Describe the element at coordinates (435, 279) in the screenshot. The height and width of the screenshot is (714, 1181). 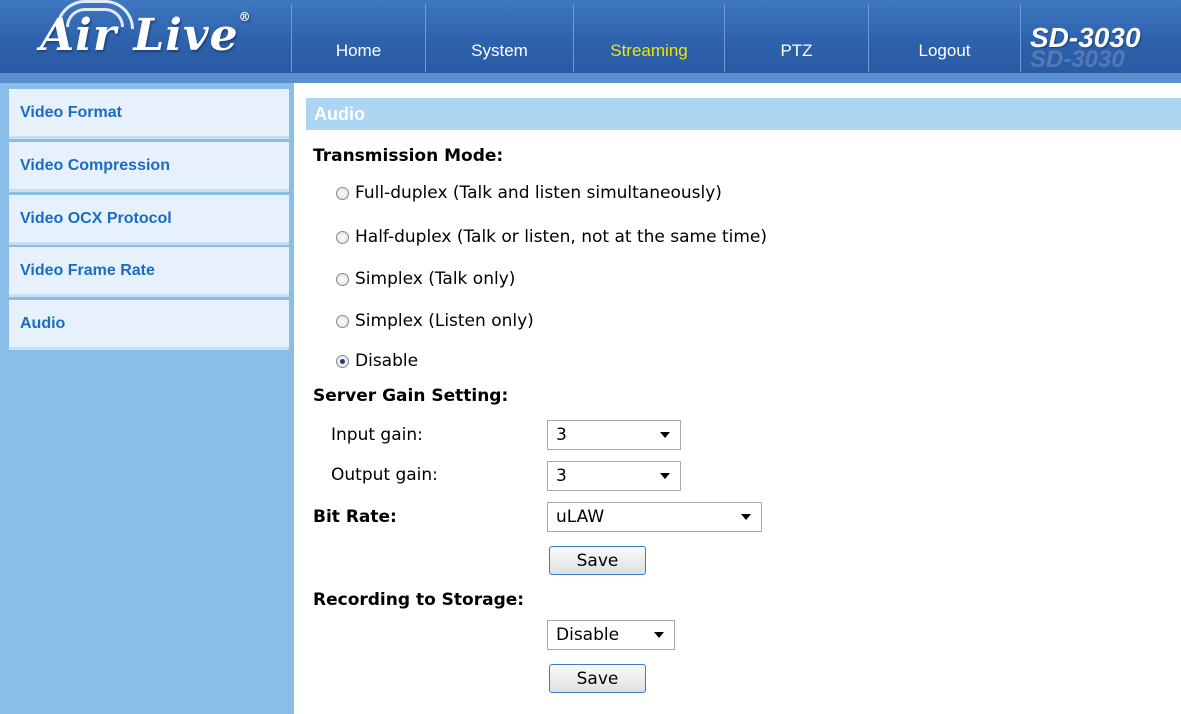
I see `radio-label: Simplex (Talk only)` at that location.